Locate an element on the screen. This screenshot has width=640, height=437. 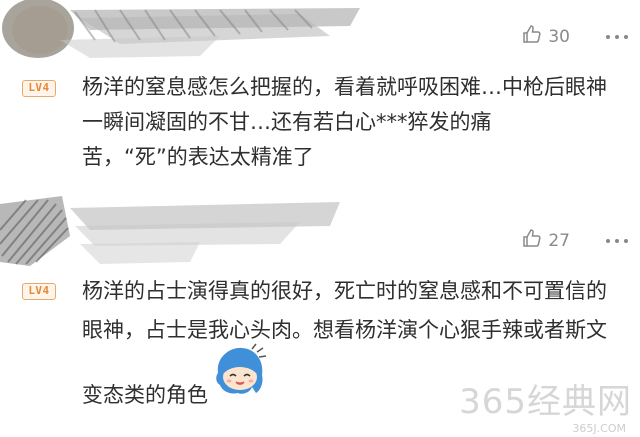
like-count: 30 is located at coordinates (559, 36).